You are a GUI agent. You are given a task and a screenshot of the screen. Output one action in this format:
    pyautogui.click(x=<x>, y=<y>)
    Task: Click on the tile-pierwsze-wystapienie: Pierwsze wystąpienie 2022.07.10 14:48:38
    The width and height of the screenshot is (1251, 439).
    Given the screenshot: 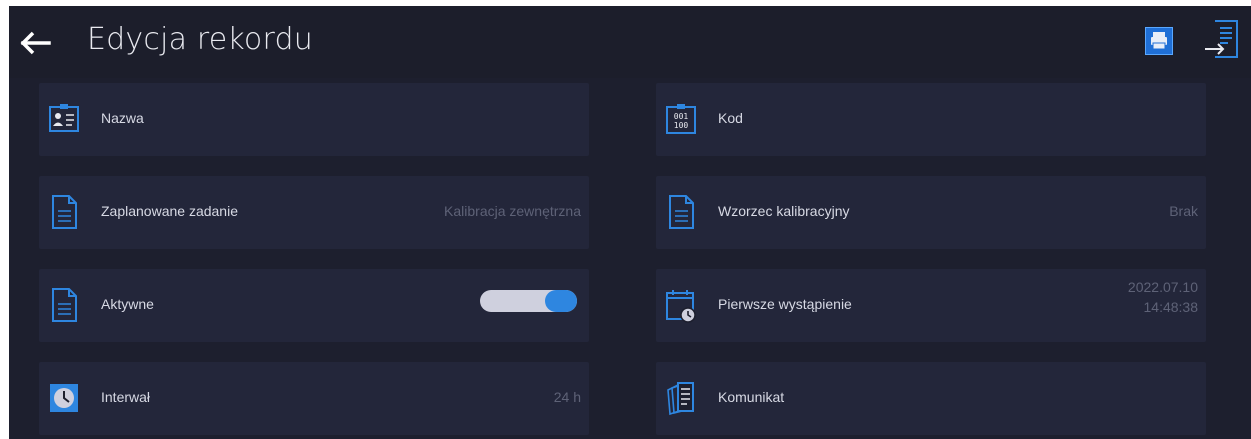 What is the action you would take?
    pyautogui.click(x=931, y=305)
    